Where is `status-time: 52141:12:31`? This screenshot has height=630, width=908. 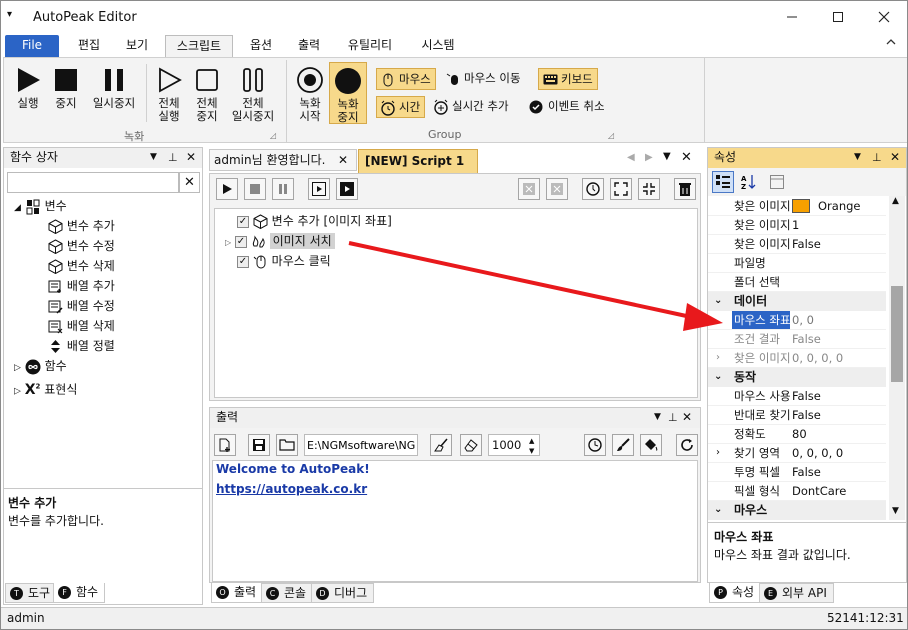
status-time: 52141:12:31 is located at coordinates (865, 618).